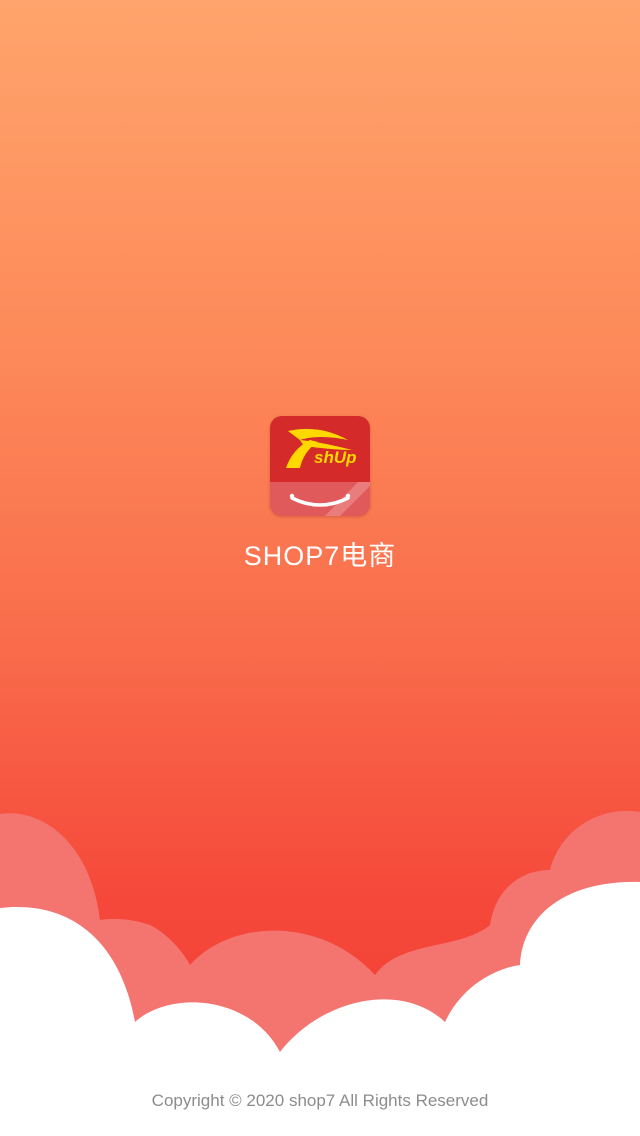 This screenshot has height=1136, width=640. Describe the element at coordinates (320, 556) in the screenshot. I see `app-name: SHOP7电商` at that location.